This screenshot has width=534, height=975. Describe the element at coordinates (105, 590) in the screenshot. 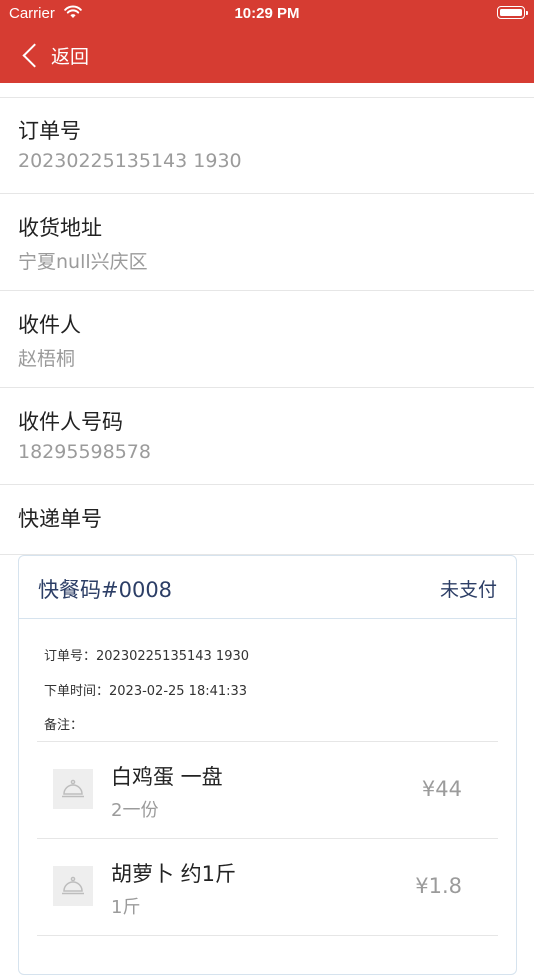

I see `meal-code: 快餐码#0008` at that location.